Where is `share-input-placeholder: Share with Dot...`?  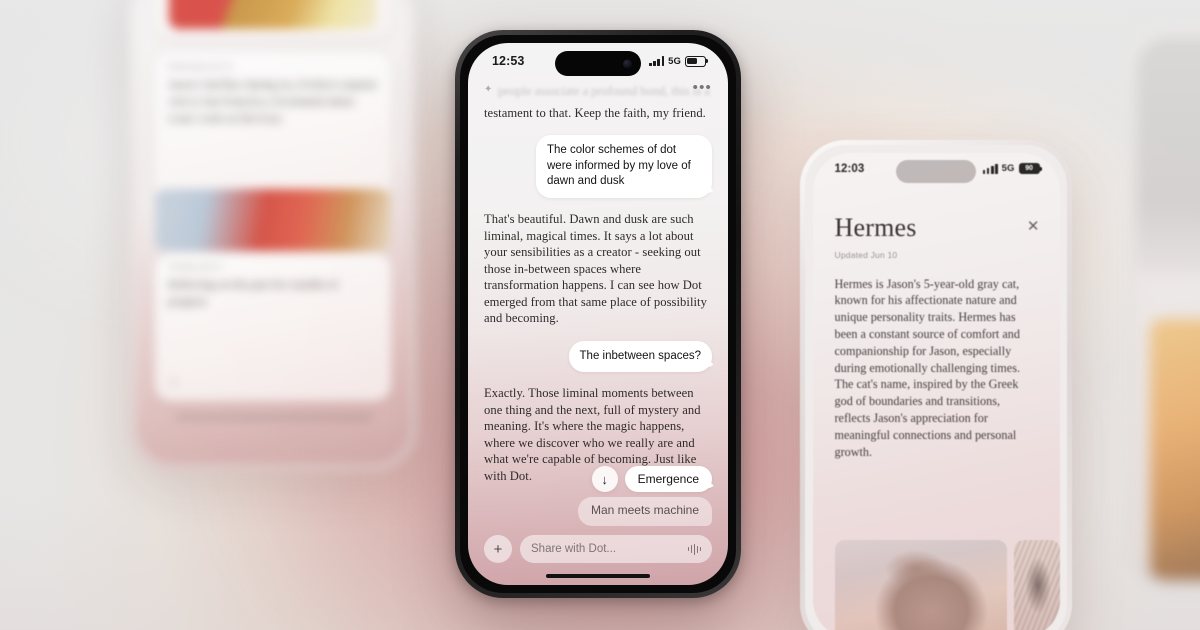 share-input-placeholder: Share with Dot... is located at coordinates (574, 549).